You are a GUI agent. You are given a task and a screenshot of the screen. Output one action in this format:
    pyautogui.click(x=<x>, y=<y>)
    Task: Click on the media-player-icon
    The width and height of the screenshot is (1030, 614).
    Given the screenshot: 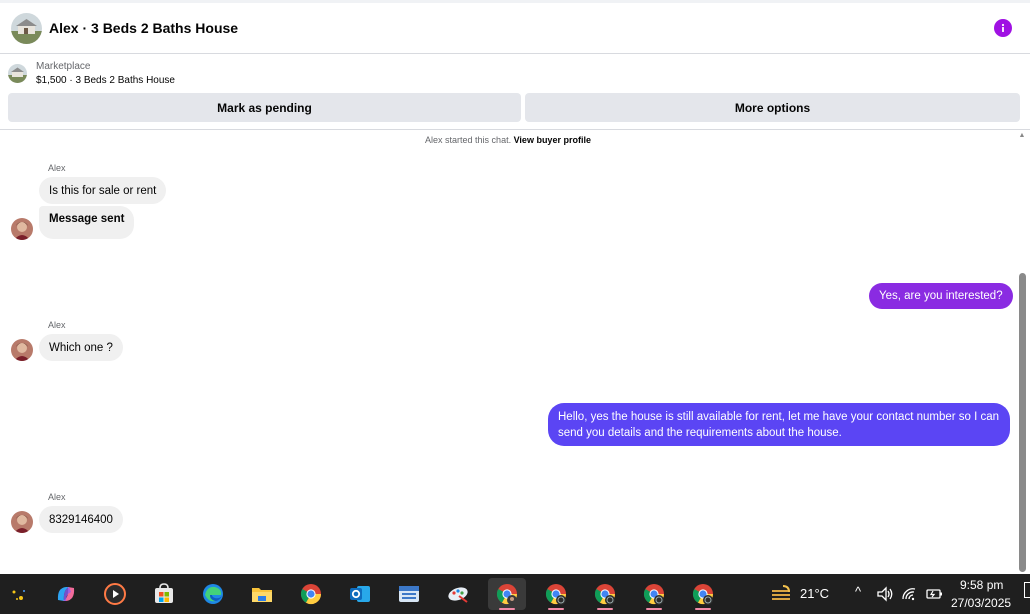 What is the action you would take?
    pyautogui.click(x=115, y=594)
    